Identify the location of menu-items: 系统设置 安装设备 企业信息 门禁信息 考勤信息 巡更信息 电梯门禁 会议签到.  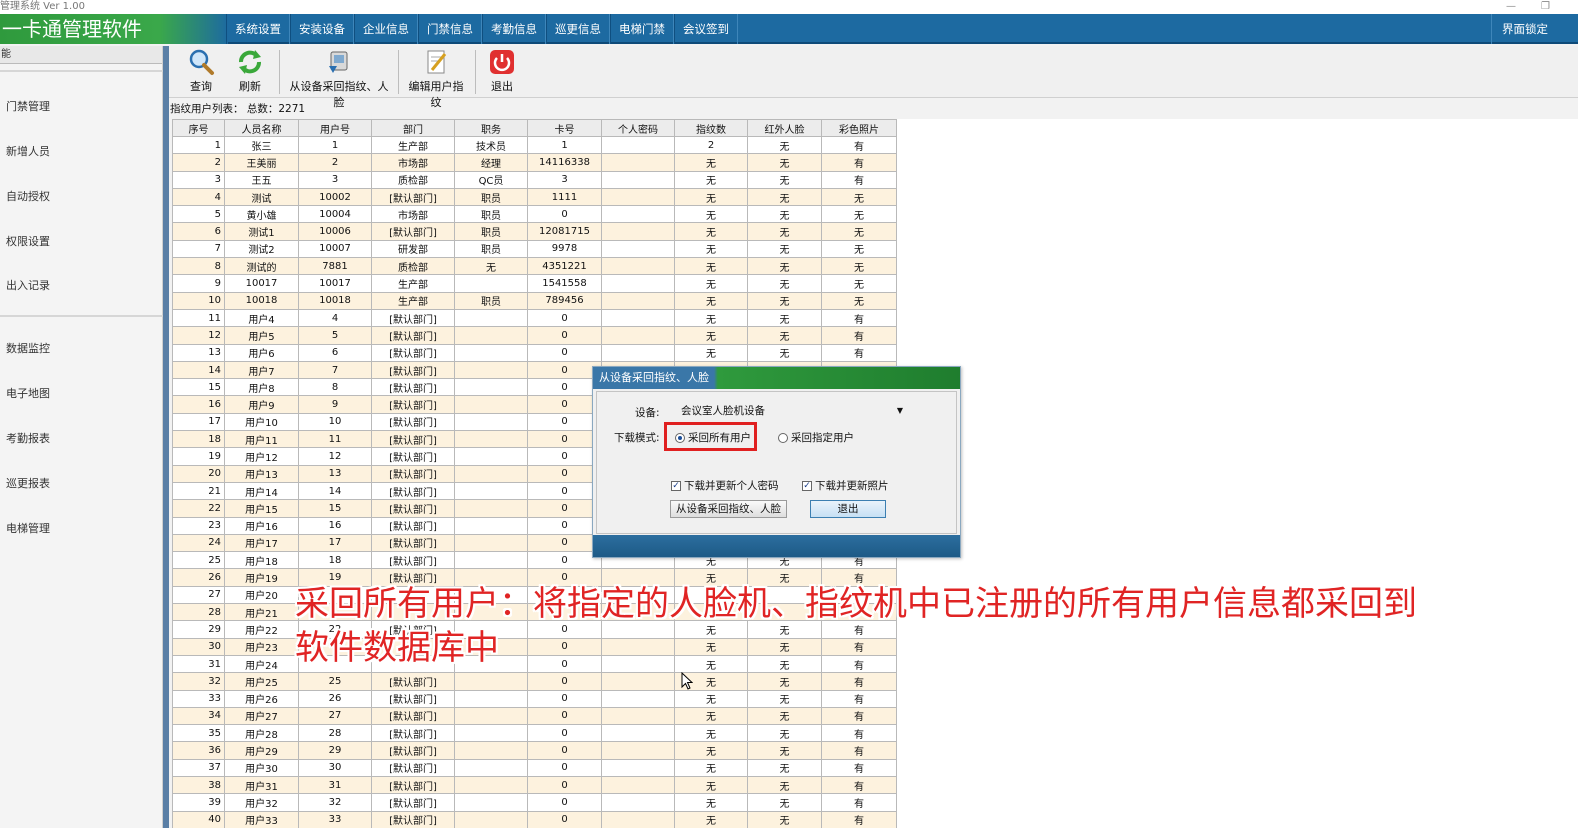
(482, 29).